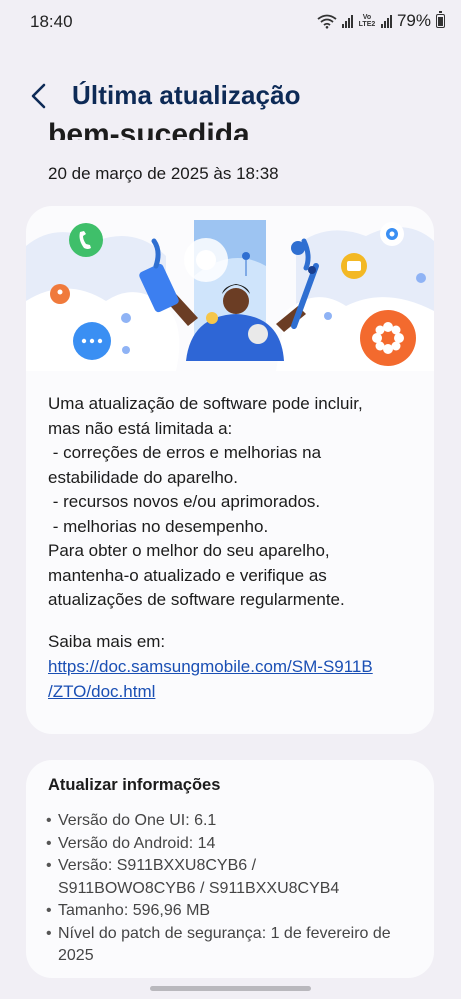  I want to click on android-version: Versão do Android: 14, so click(137, 843).